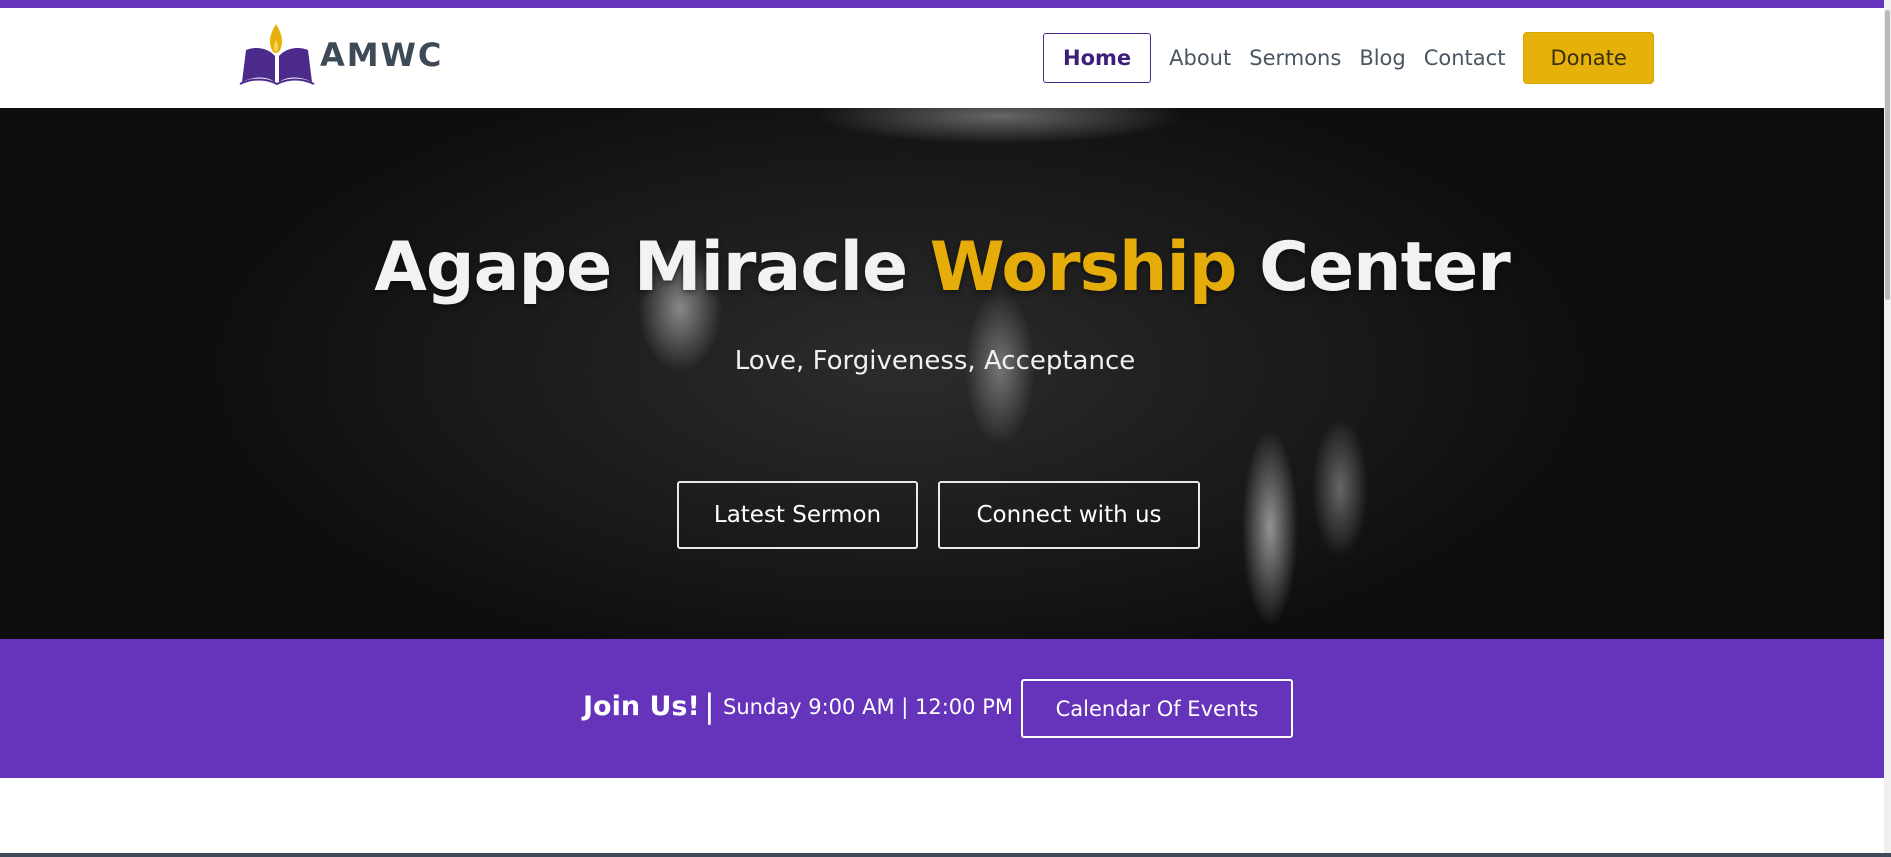  Describe the element at coordinates (1097, 58) in the screenshot. I see `nav-home-link: Home` at that location.